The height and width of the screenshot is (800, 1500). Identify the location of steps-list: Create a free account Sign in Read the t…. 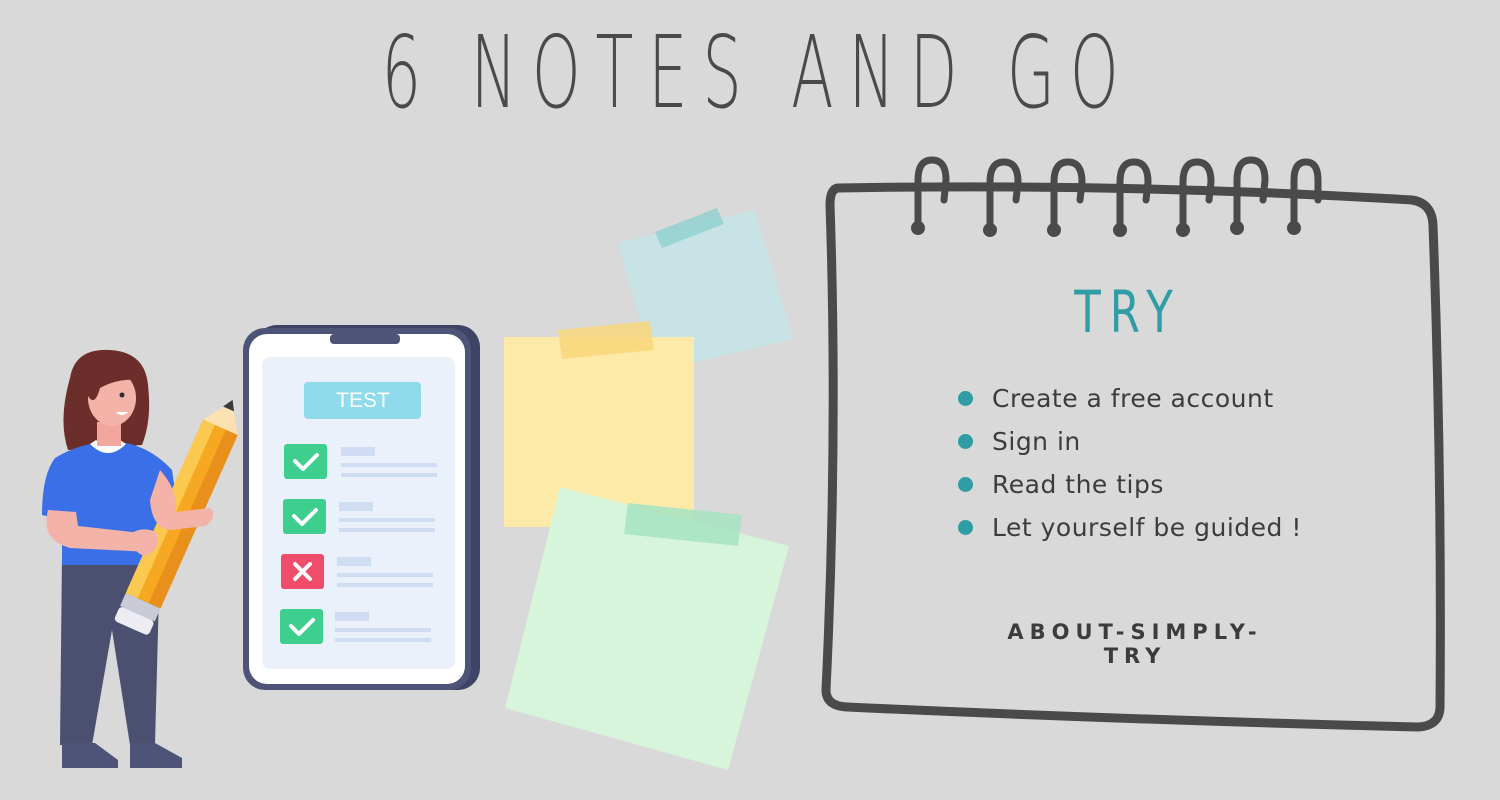
(1130, 463).